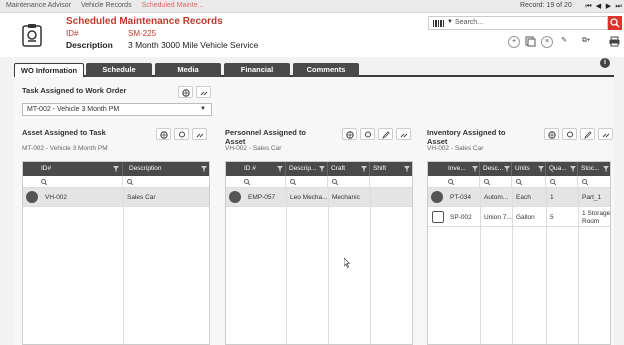 This screenshot has height=345, width=624. Describe the element at coordinates (618, 6) in the screenshot. I see `last-record-button: ⏭` at that location.